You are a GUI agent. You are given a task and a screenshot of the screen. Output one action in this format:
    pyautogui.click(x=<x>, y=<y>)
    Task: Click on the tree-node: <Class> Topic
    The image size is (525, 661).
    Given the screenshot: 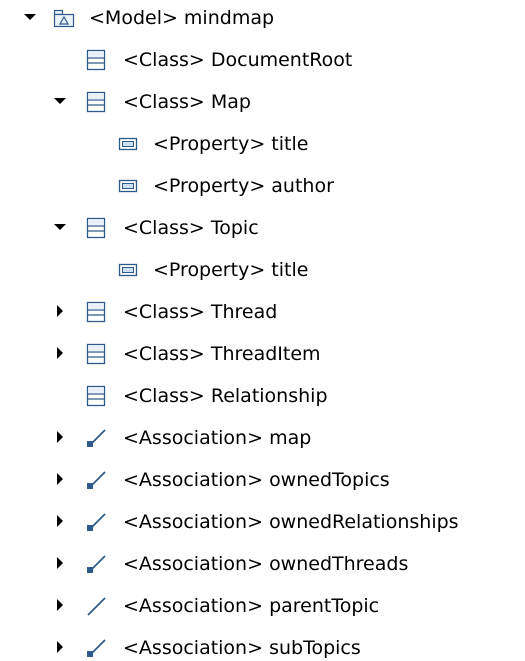 What is the action you would take?
    pyautogui.click(x=262, y=228)
    